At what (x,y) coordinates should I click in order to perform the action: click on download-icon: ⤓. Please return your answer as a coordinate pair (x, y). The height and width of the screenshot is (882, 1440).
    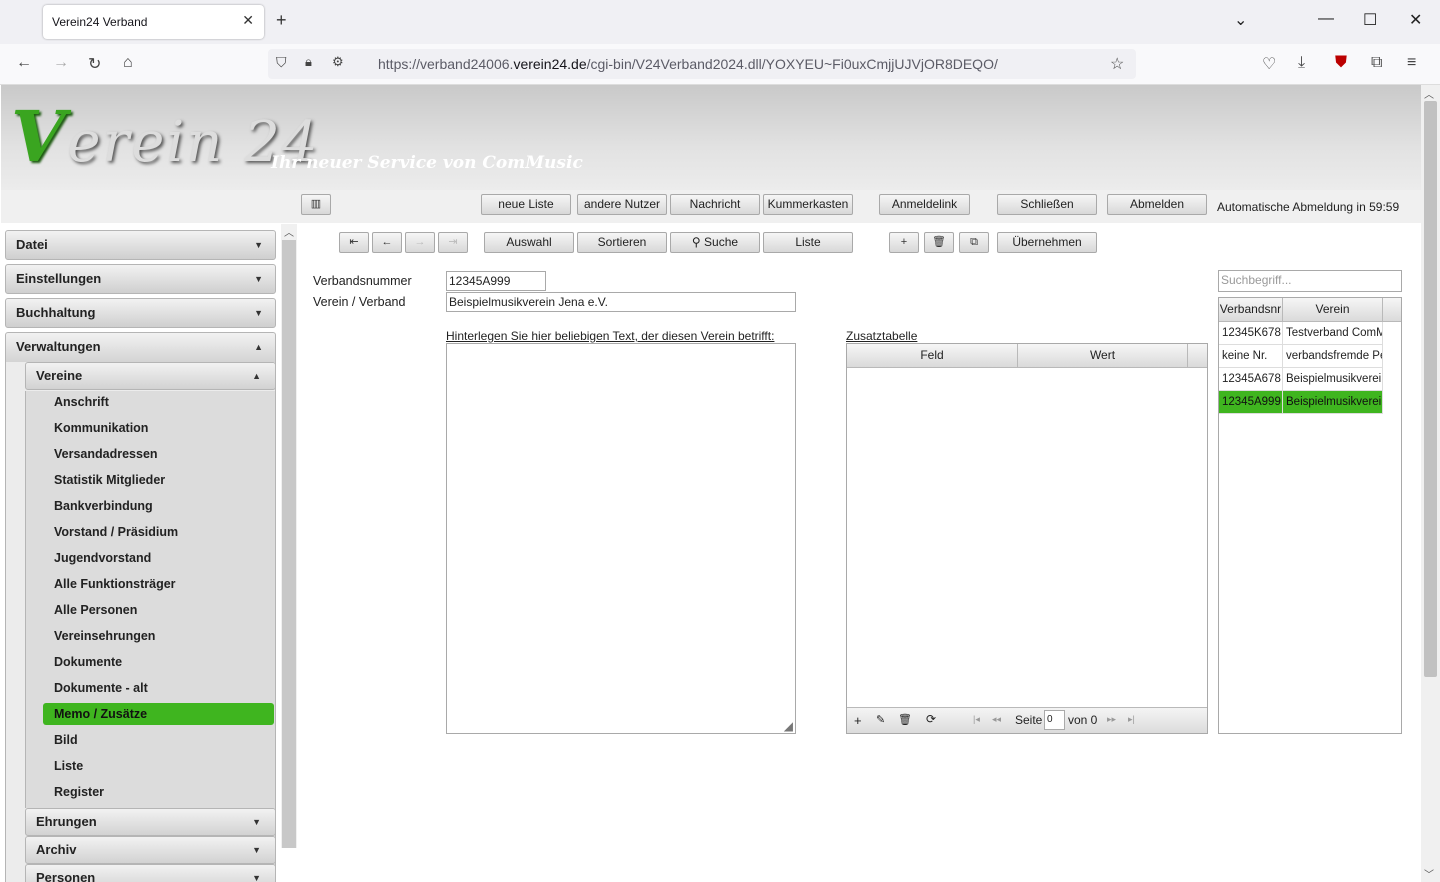
    Looking at the image, I should click on (1301, 63).